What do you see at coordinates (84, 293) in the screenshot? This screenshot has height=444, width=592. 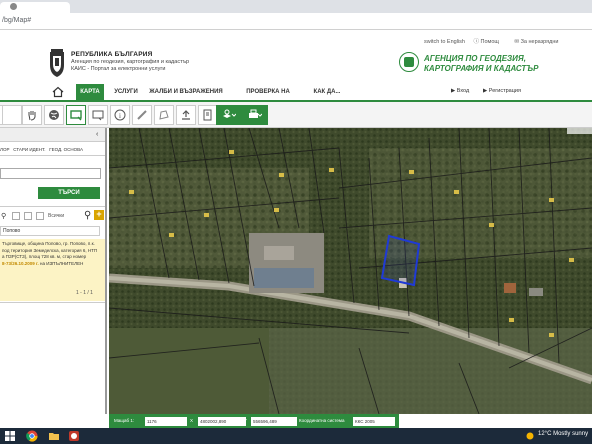 I see `results-pager: 1 - 1 / 1` at bounding box center [84, 293].